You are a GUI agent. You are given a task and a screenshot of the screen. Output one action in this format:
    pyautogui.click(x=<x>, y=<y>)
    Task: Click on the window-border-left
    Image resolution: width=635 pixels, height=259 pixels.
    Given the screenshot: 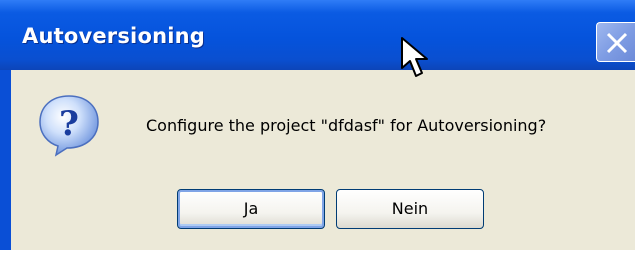 What is the action you would take?
    pyautogui.click(x=5, y=160)
    